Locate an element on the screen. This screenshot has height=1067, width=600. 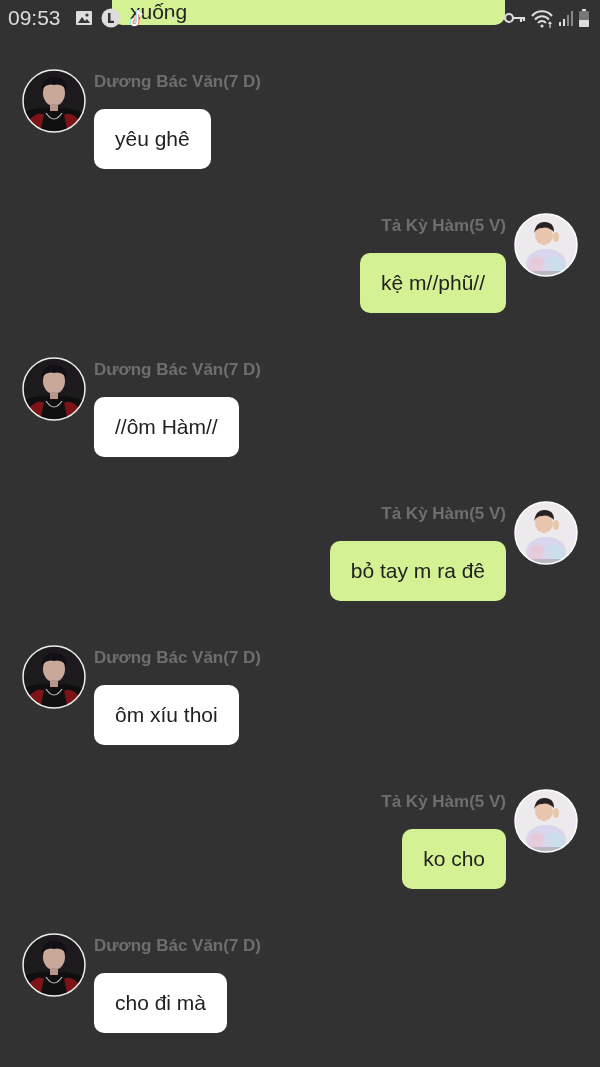
battery-icon is located at coordinates (584, 18).